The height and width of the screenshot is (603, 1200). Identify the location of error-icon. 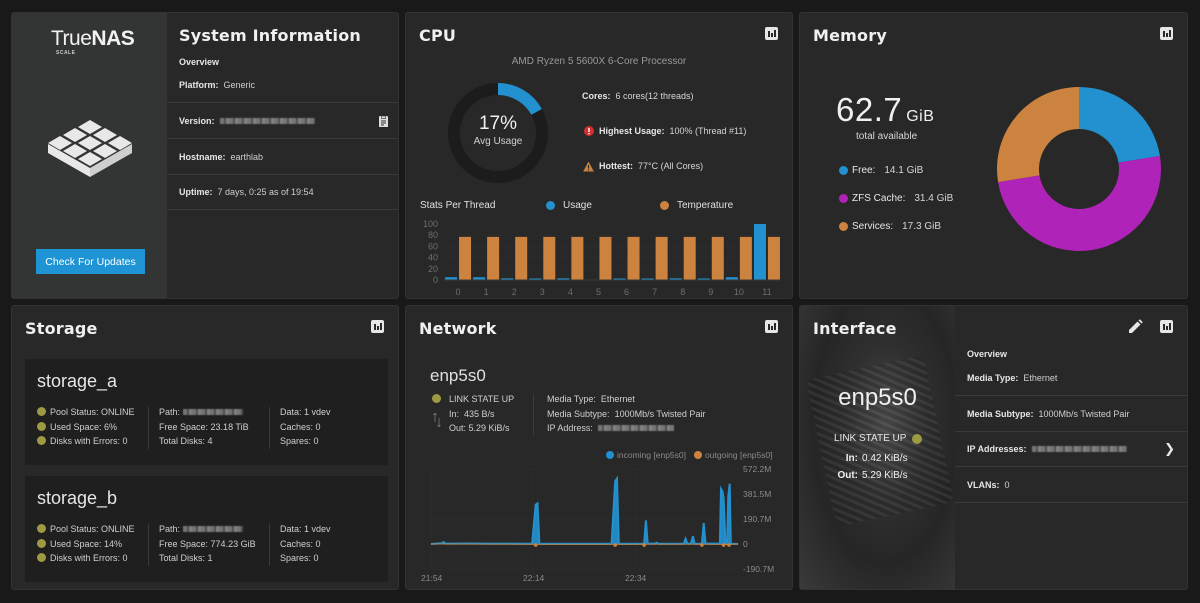
(589, 131).